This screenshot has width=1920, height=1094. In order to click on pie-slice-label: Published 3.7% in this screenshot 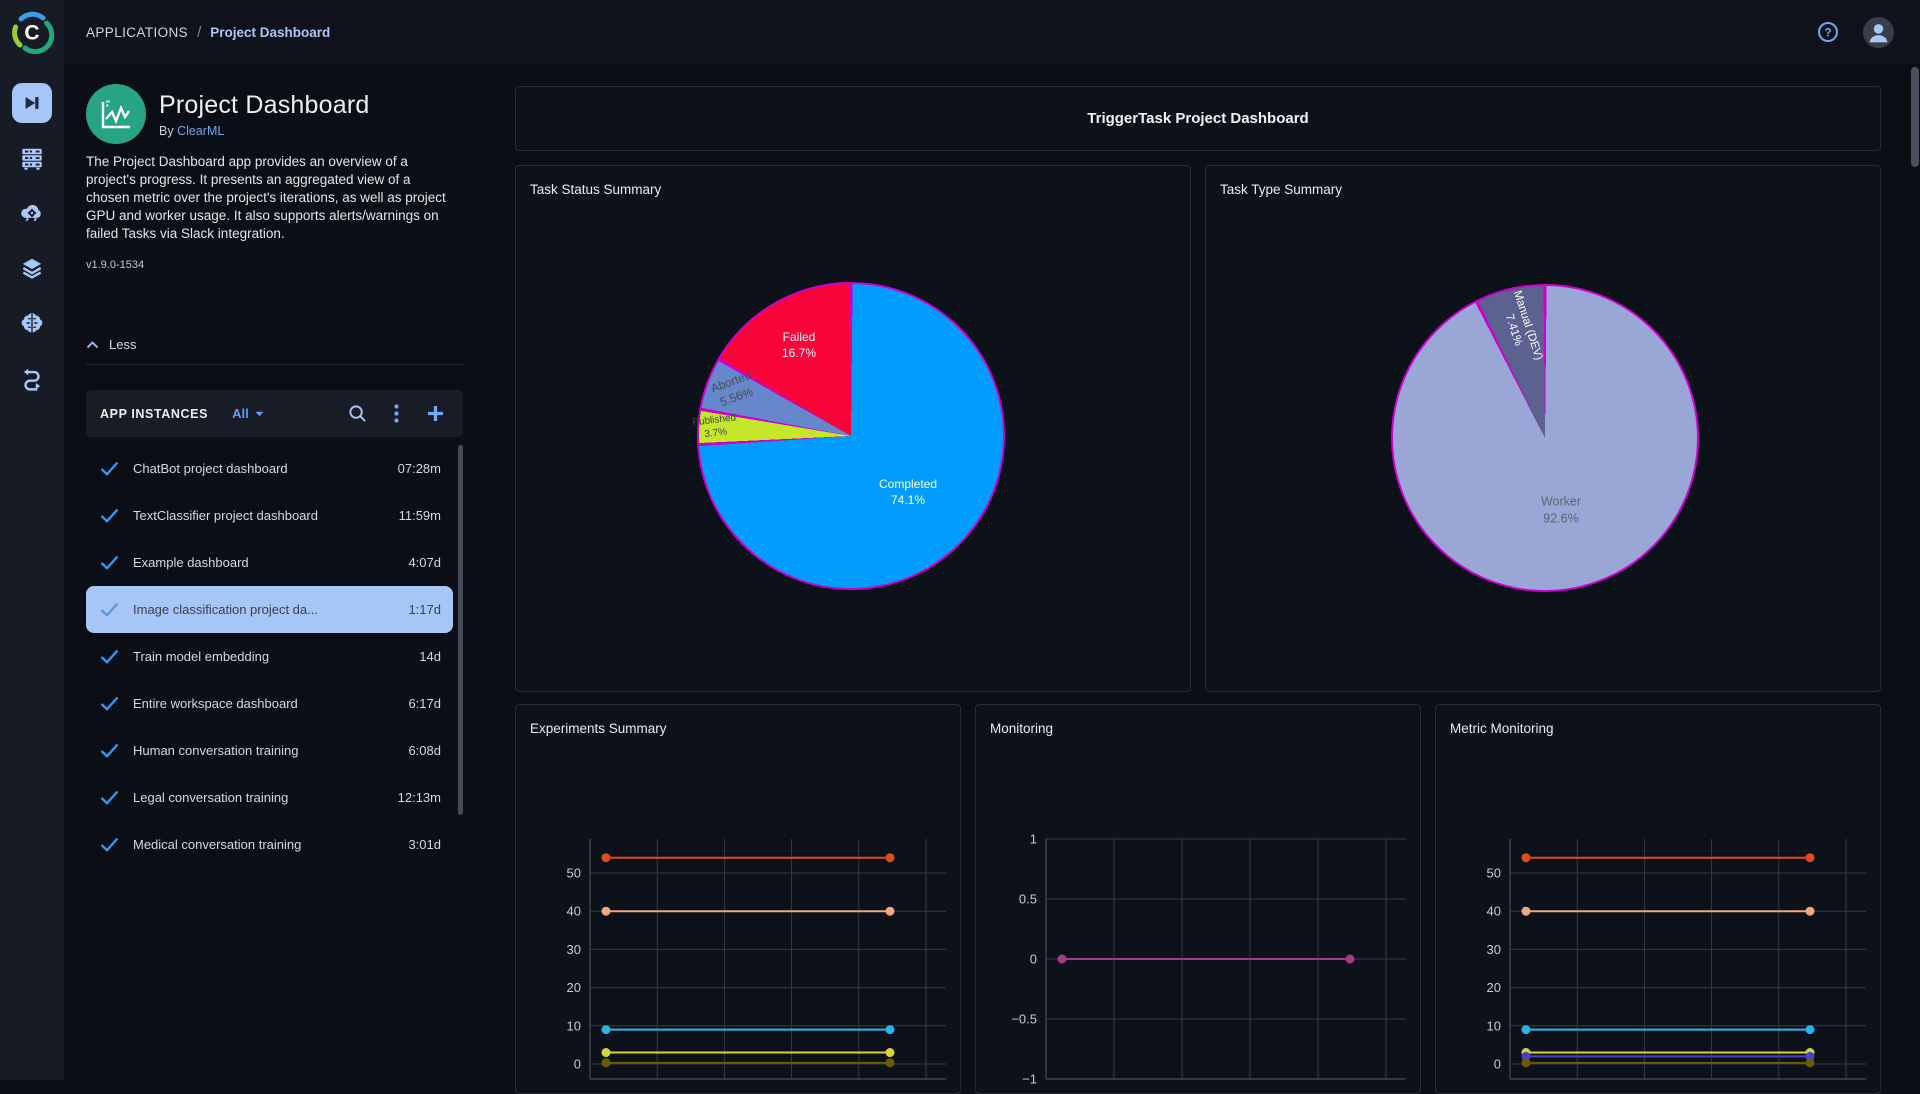, I will do `click(714, 426)`.